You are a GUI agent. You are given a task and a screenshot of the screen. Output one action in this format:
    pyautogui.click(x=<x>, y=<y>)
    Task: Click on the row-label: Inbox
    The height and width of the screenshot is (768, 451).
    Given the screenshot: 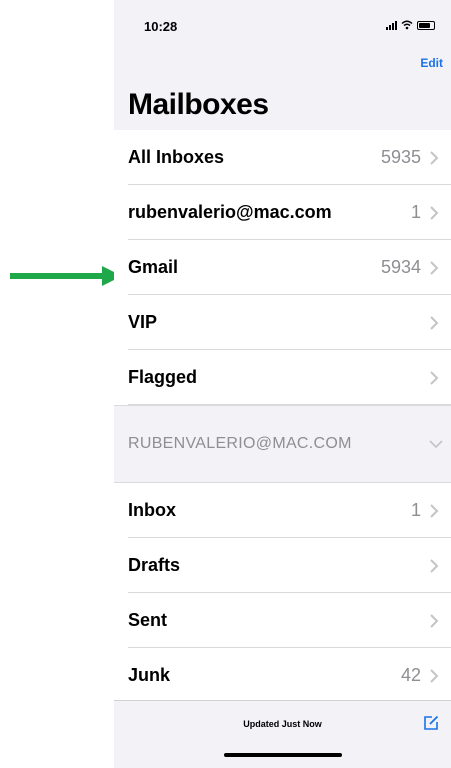 What is the action you would take?
    pyautogui.click(x=152, y=510)
    